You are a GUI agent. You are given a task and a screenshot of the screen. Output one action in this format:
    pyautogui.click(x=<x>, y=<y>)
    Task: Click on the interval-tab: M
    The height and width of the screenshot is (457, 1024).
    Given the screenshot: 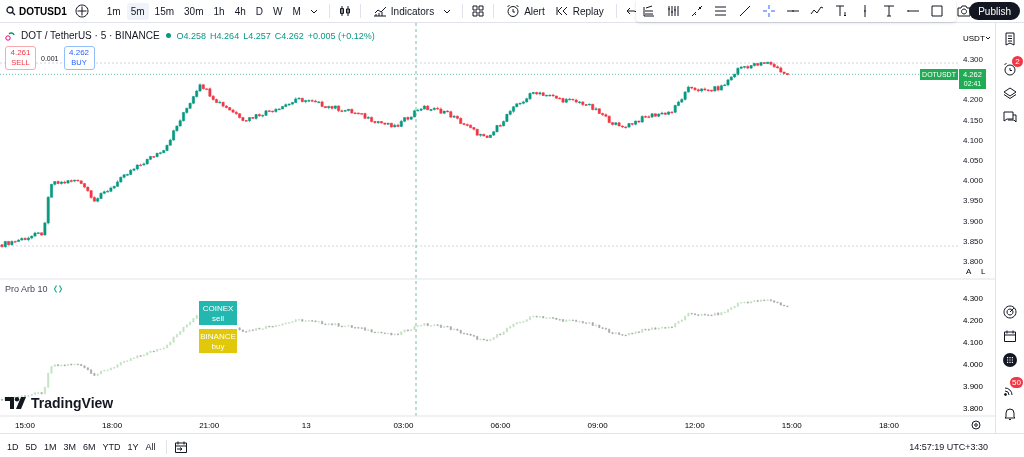 What is the action you would take?
    pyautogui.click(x=296, y=11)
    